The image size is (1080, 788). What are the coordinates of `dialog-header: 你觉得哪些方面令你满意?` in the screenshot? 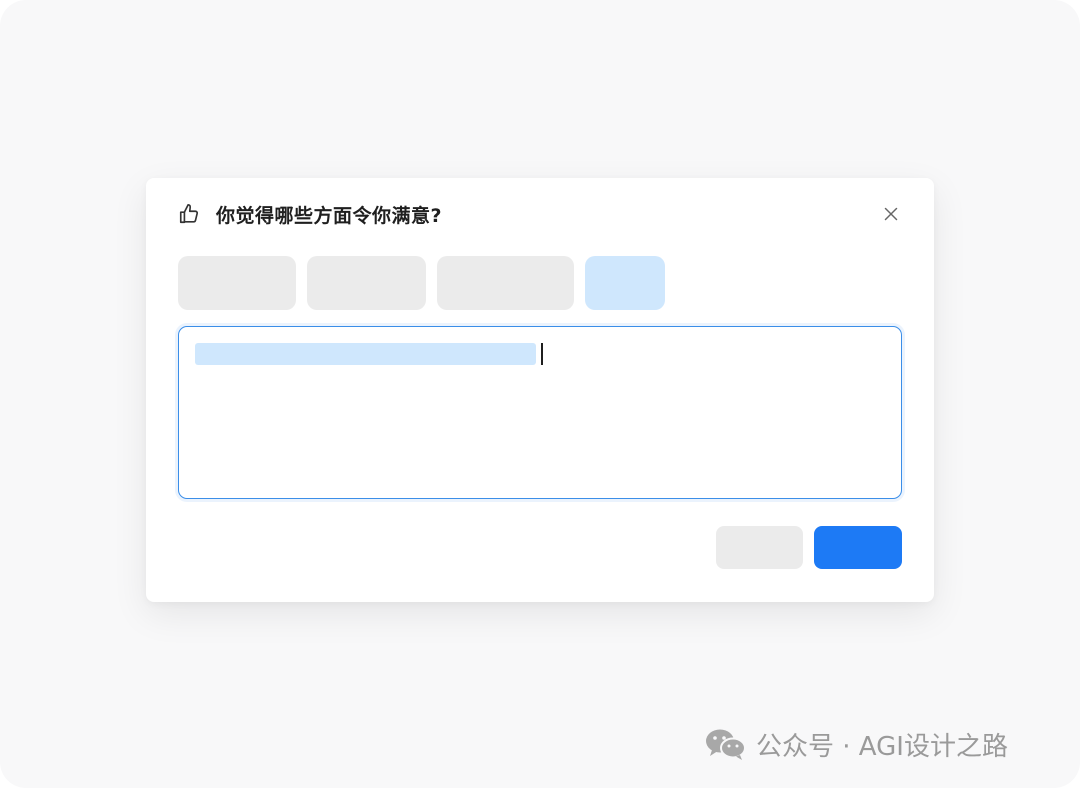 It's located at (540, 214).